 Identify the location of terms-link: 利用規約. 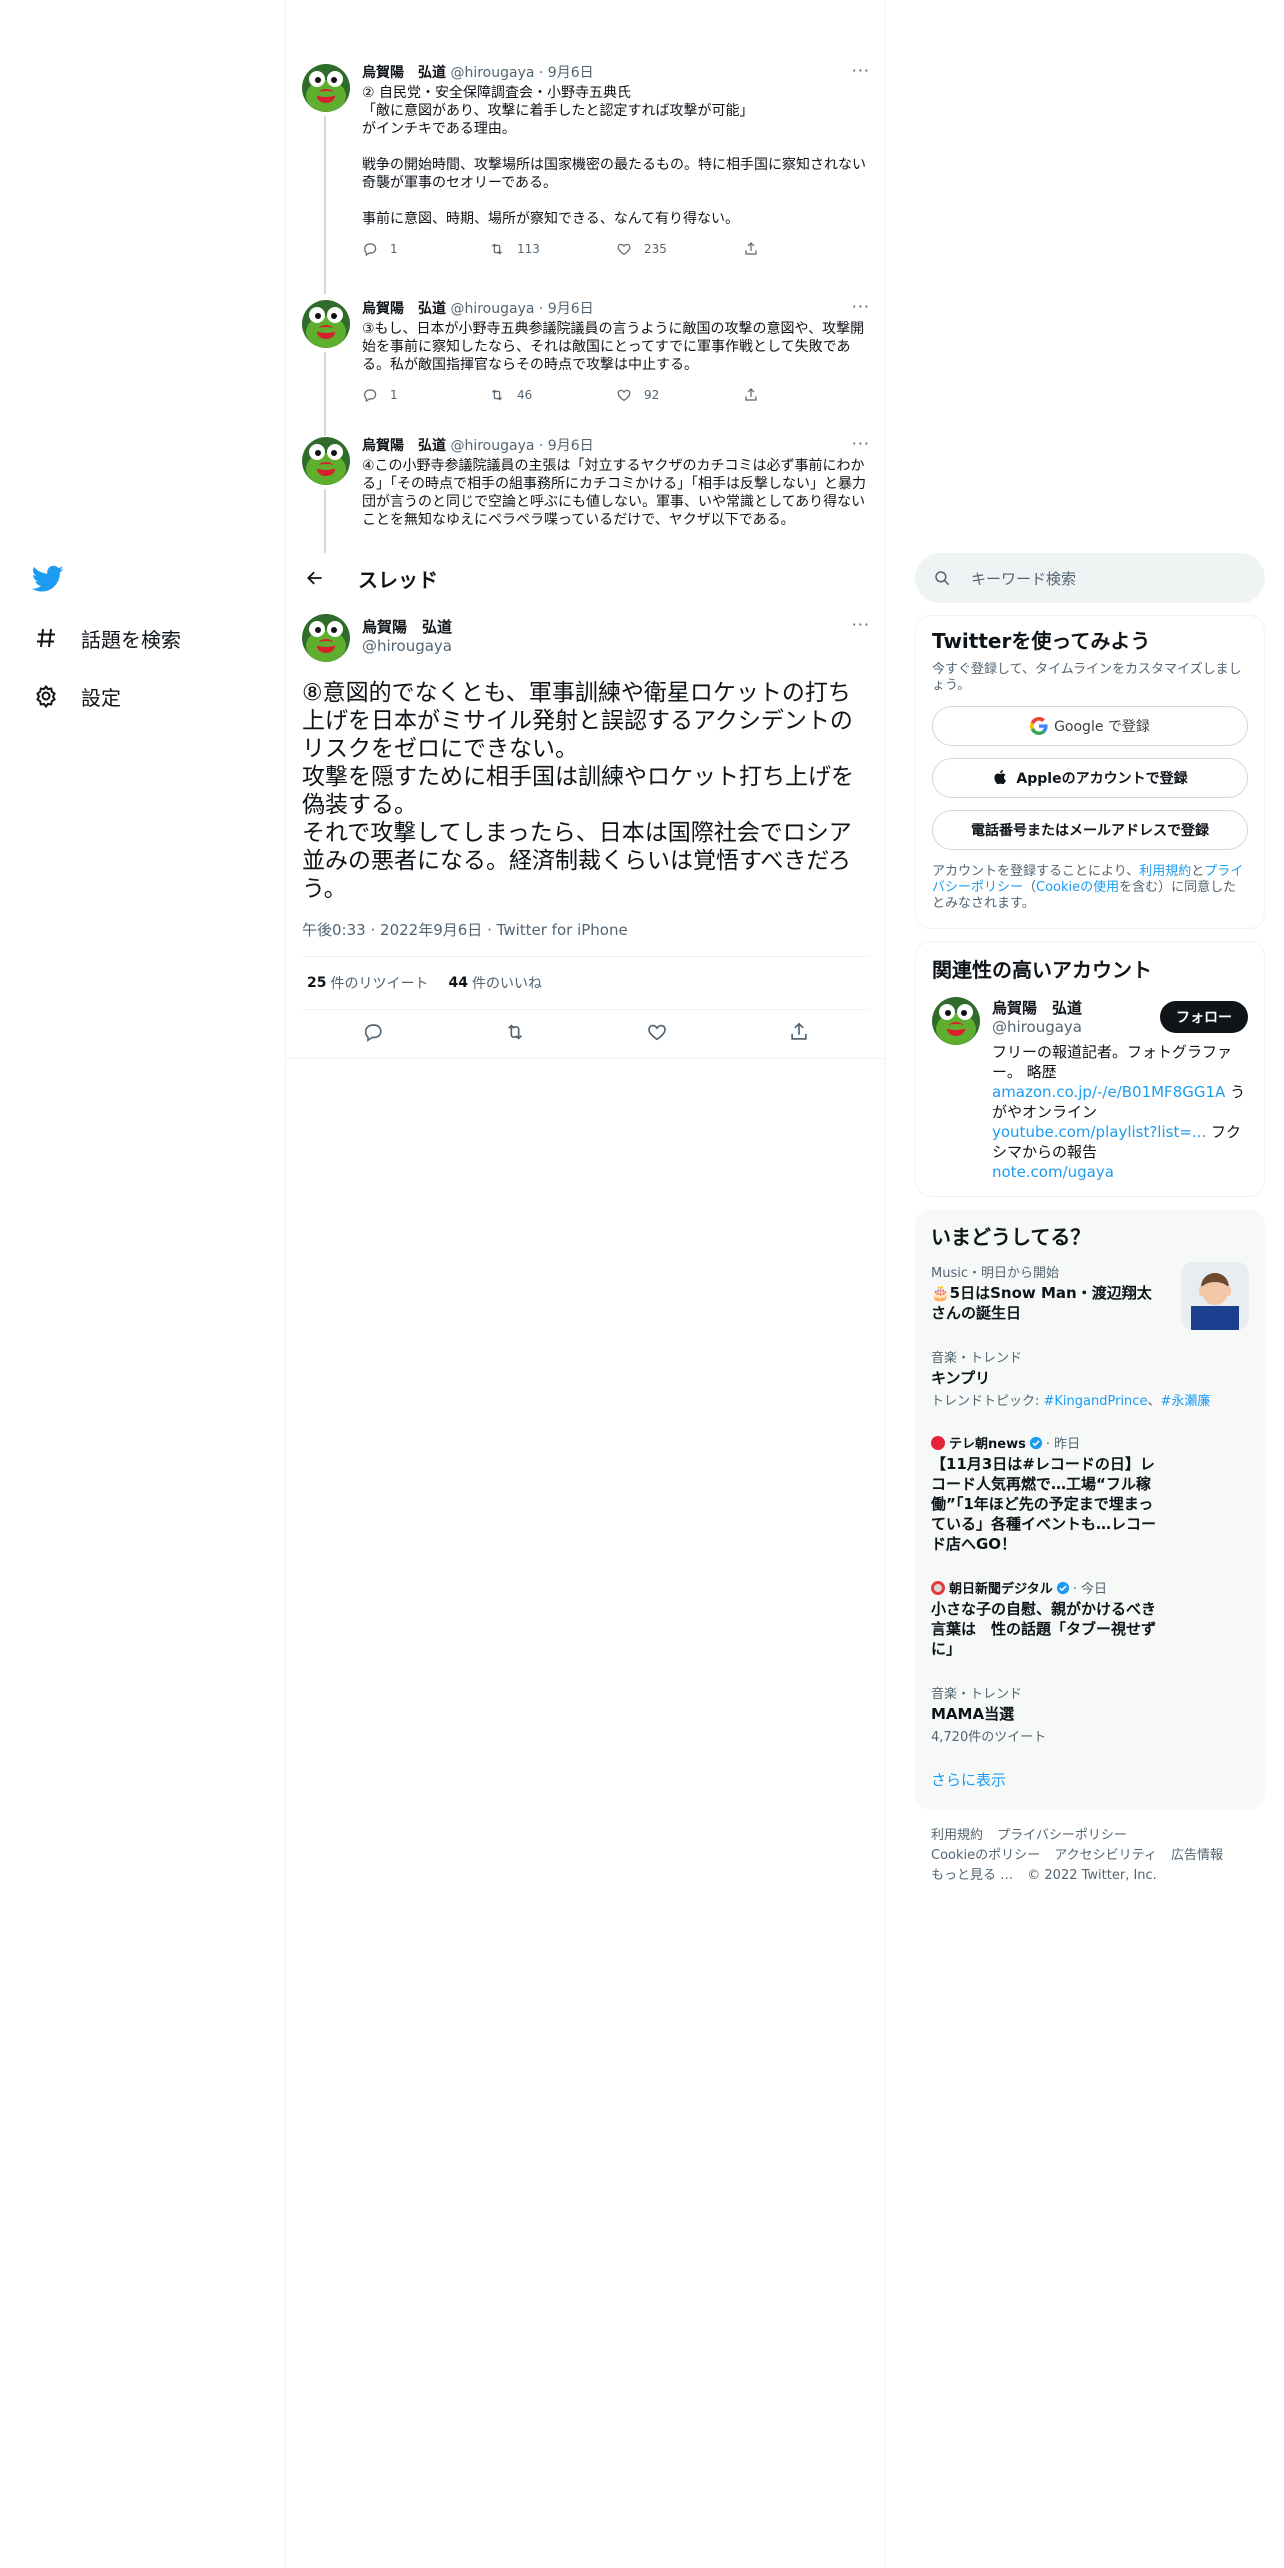
(1165, 871).